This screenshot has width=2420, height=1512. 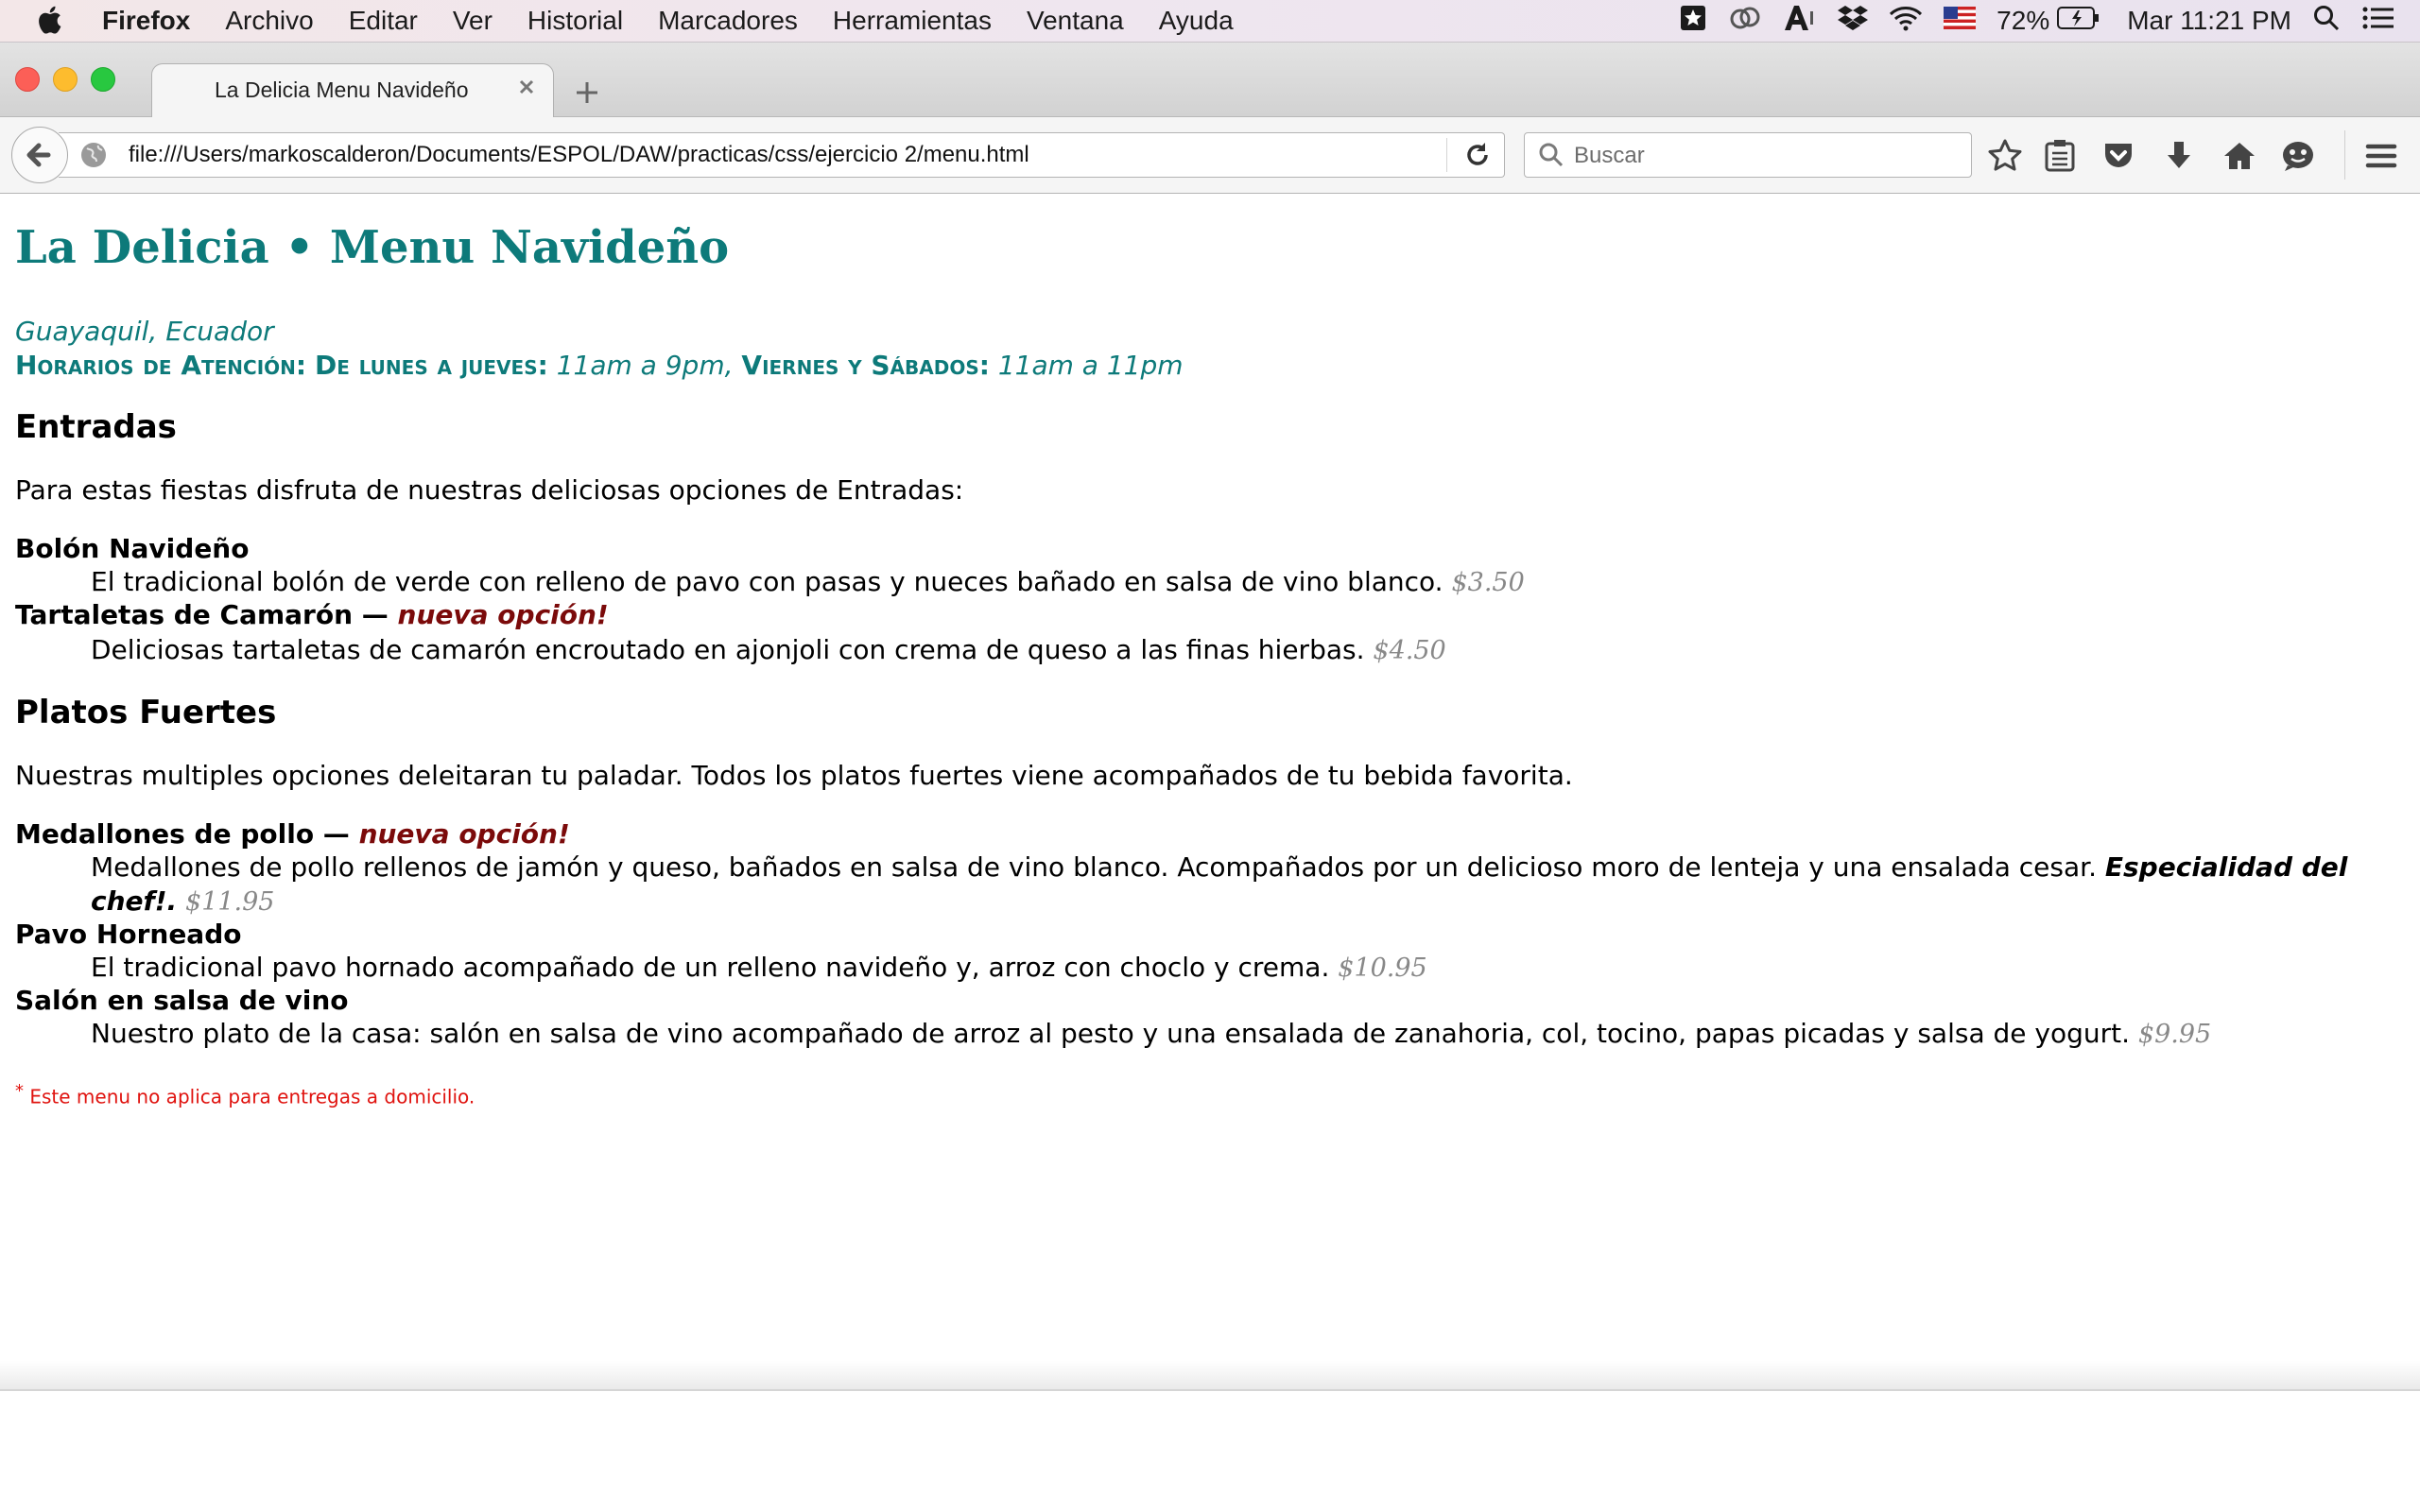 I want to click on spotlight-search-icon, so click(x=2326, y=21).